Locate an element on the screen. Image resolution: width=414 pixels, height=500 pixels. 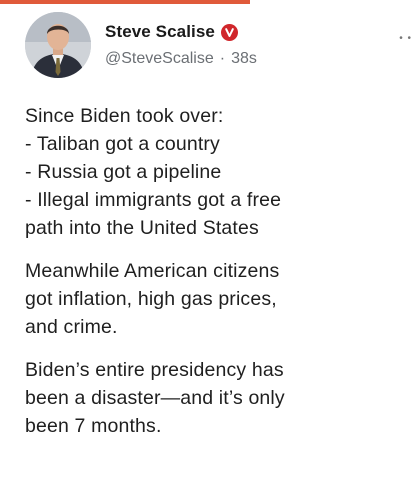
tweet-line: Meanwhile American citizens is located at coordinates (152, 271).